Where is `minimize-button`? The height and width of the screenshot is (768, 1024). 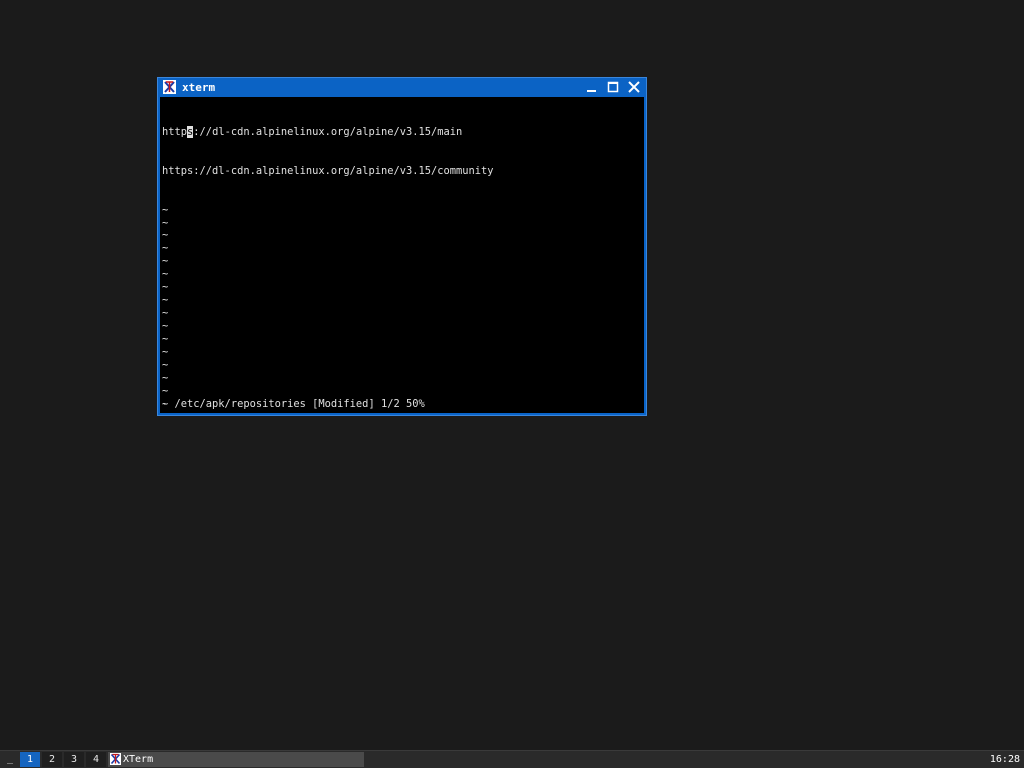 minimize-button is located at coordinates (592, 87).